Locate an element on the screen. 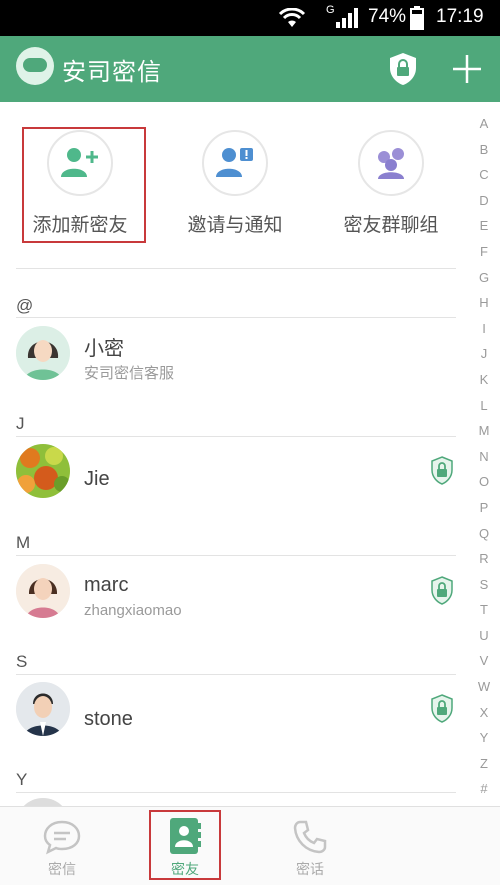 Image resolution: width=500 pixels, height=886 pixels. index-letter: F is located at coordinates (484, 257).